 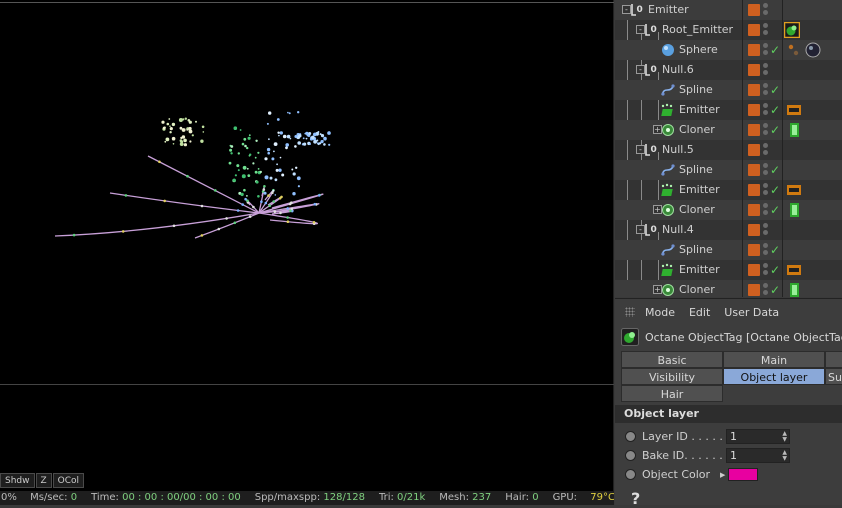 I want to click on tab-main: Main, so click(x=774, y=359).